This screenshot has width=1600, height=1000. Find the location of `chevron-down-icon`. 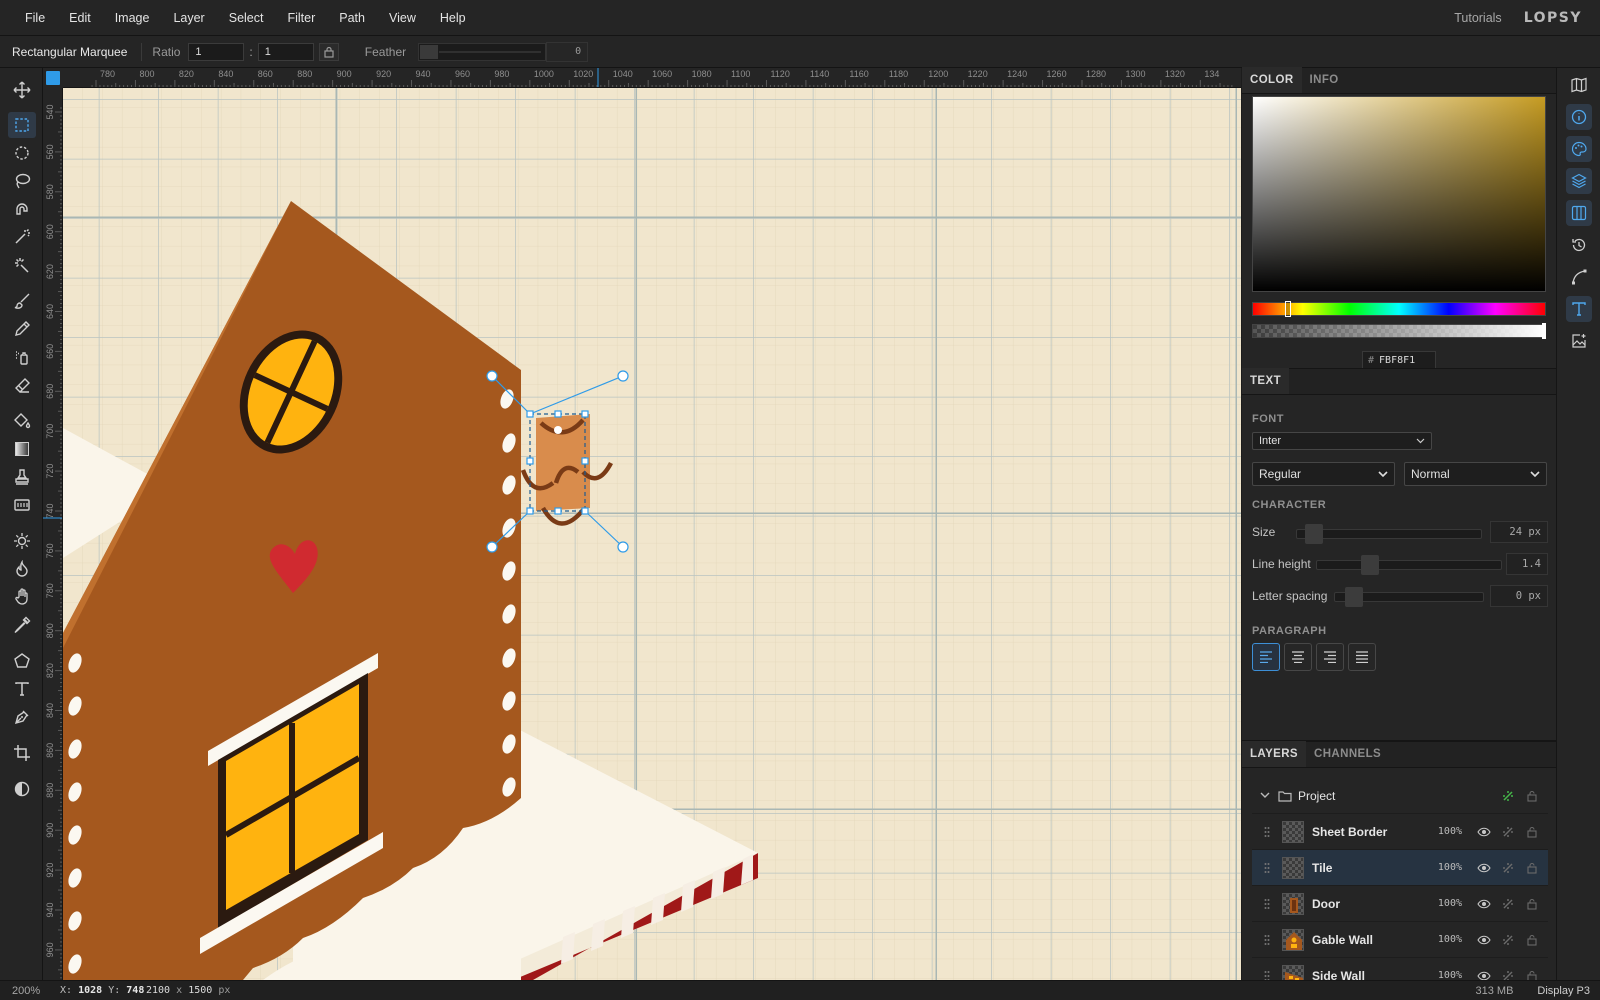

chevron-down-icon is located at coordinates (1266, 795).